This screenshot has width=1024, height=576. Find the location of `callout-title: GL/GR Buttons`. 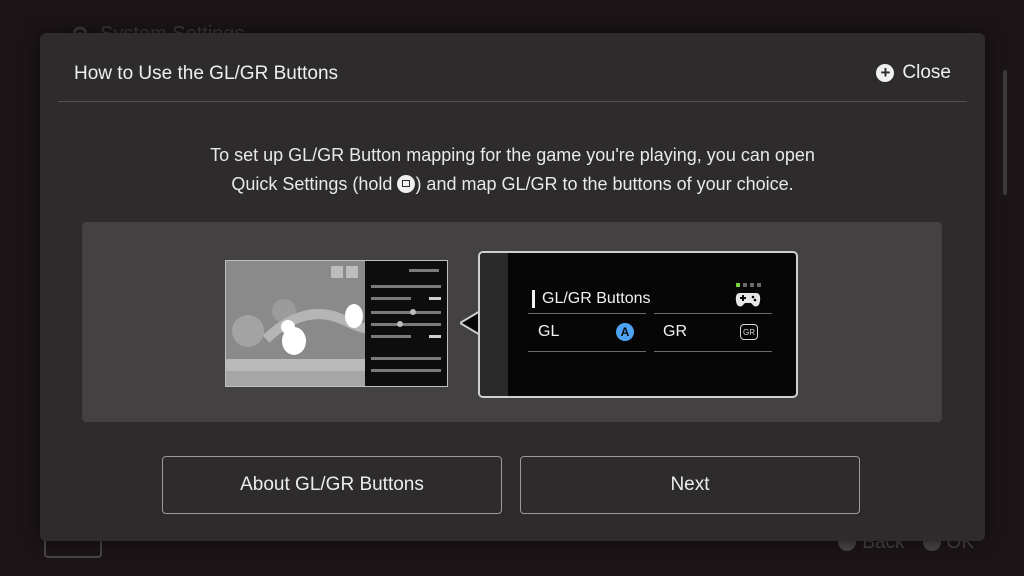

callout-title: GL/GR Buttons is located at coordinates (591, 299).